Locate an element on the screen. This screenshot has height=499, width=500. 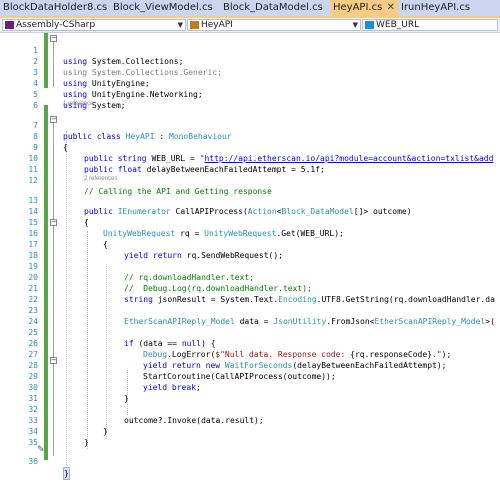
tab-heyapi: HeyAPI.cs ✕ is located at coordinates (364, 8).